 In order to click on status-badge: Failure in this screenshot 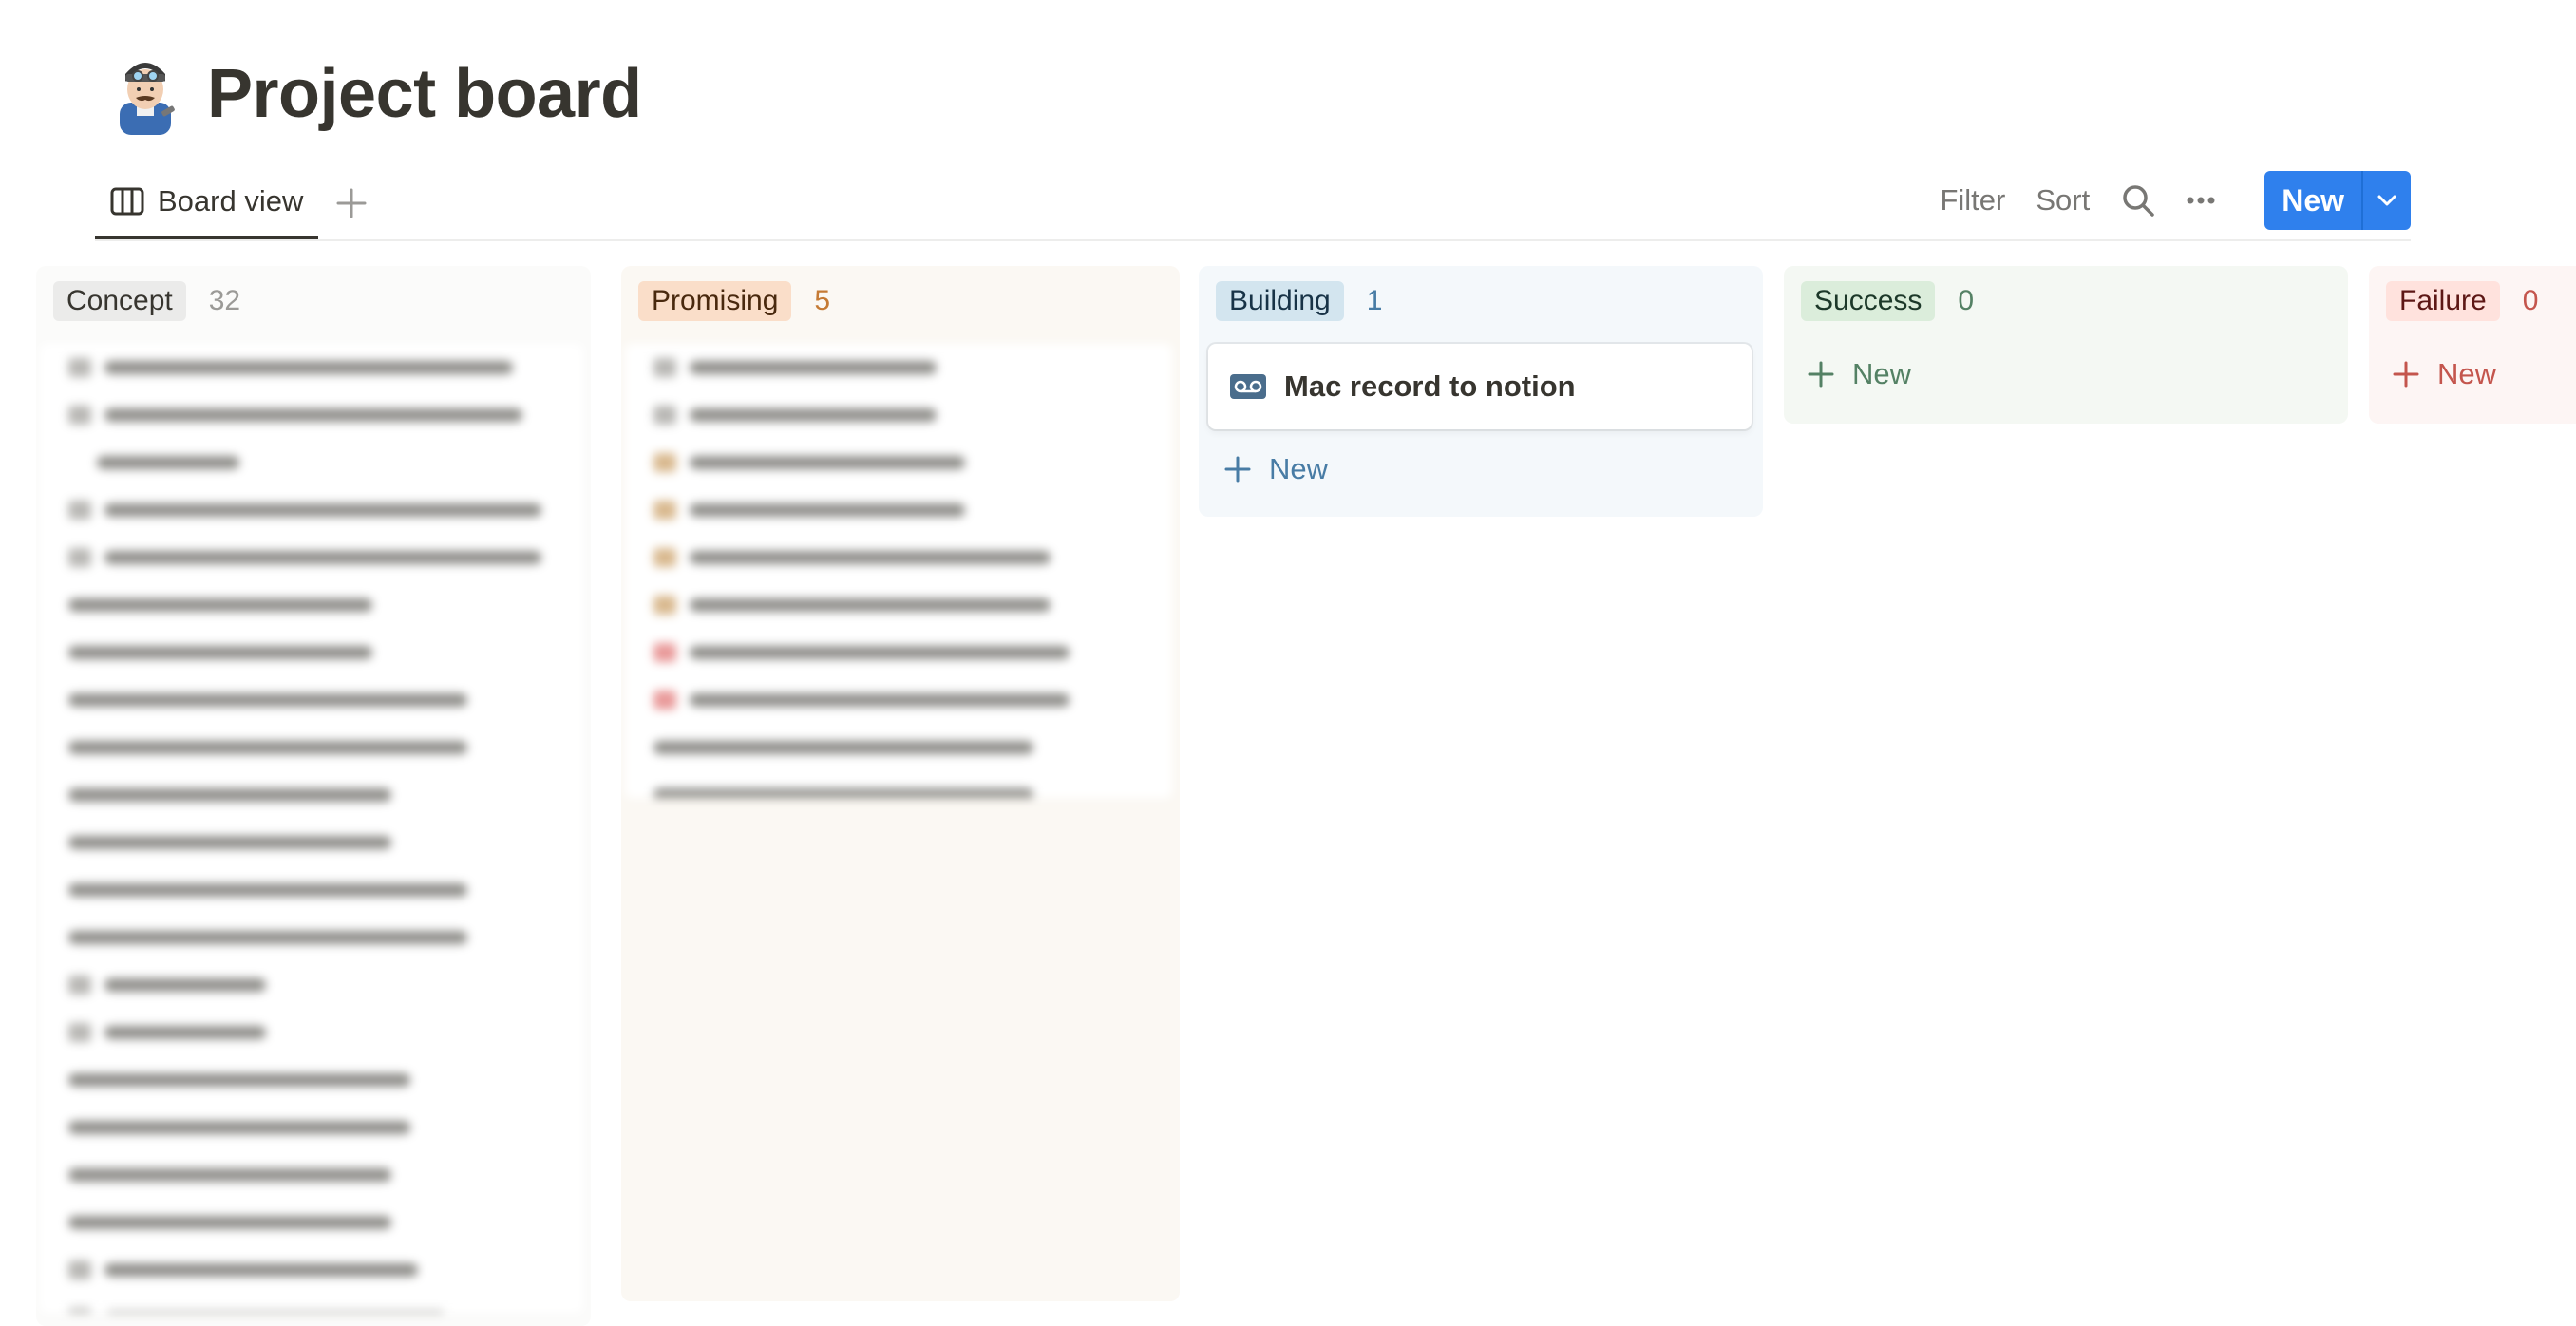, I will do `click(2443, 301)`.